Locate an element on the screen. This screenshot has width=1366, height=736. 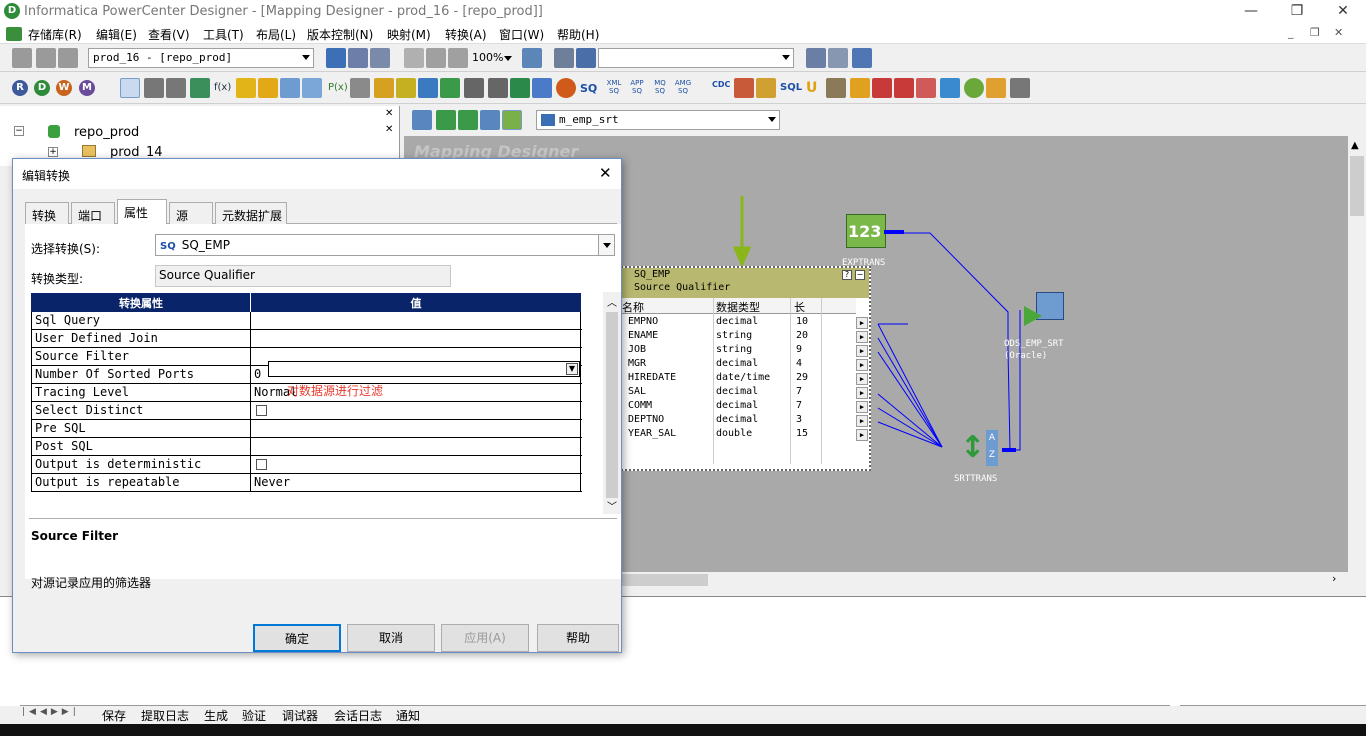
sq-port-row: SAL decimal 7 ▶ is located at coordinates (744, 393).